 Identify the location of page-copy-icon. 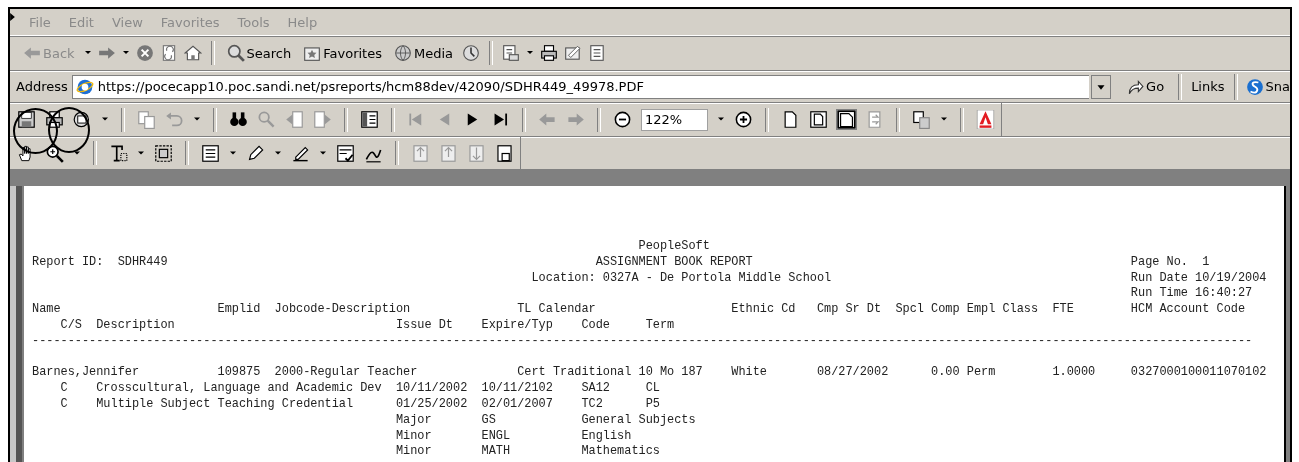
(504, 153).